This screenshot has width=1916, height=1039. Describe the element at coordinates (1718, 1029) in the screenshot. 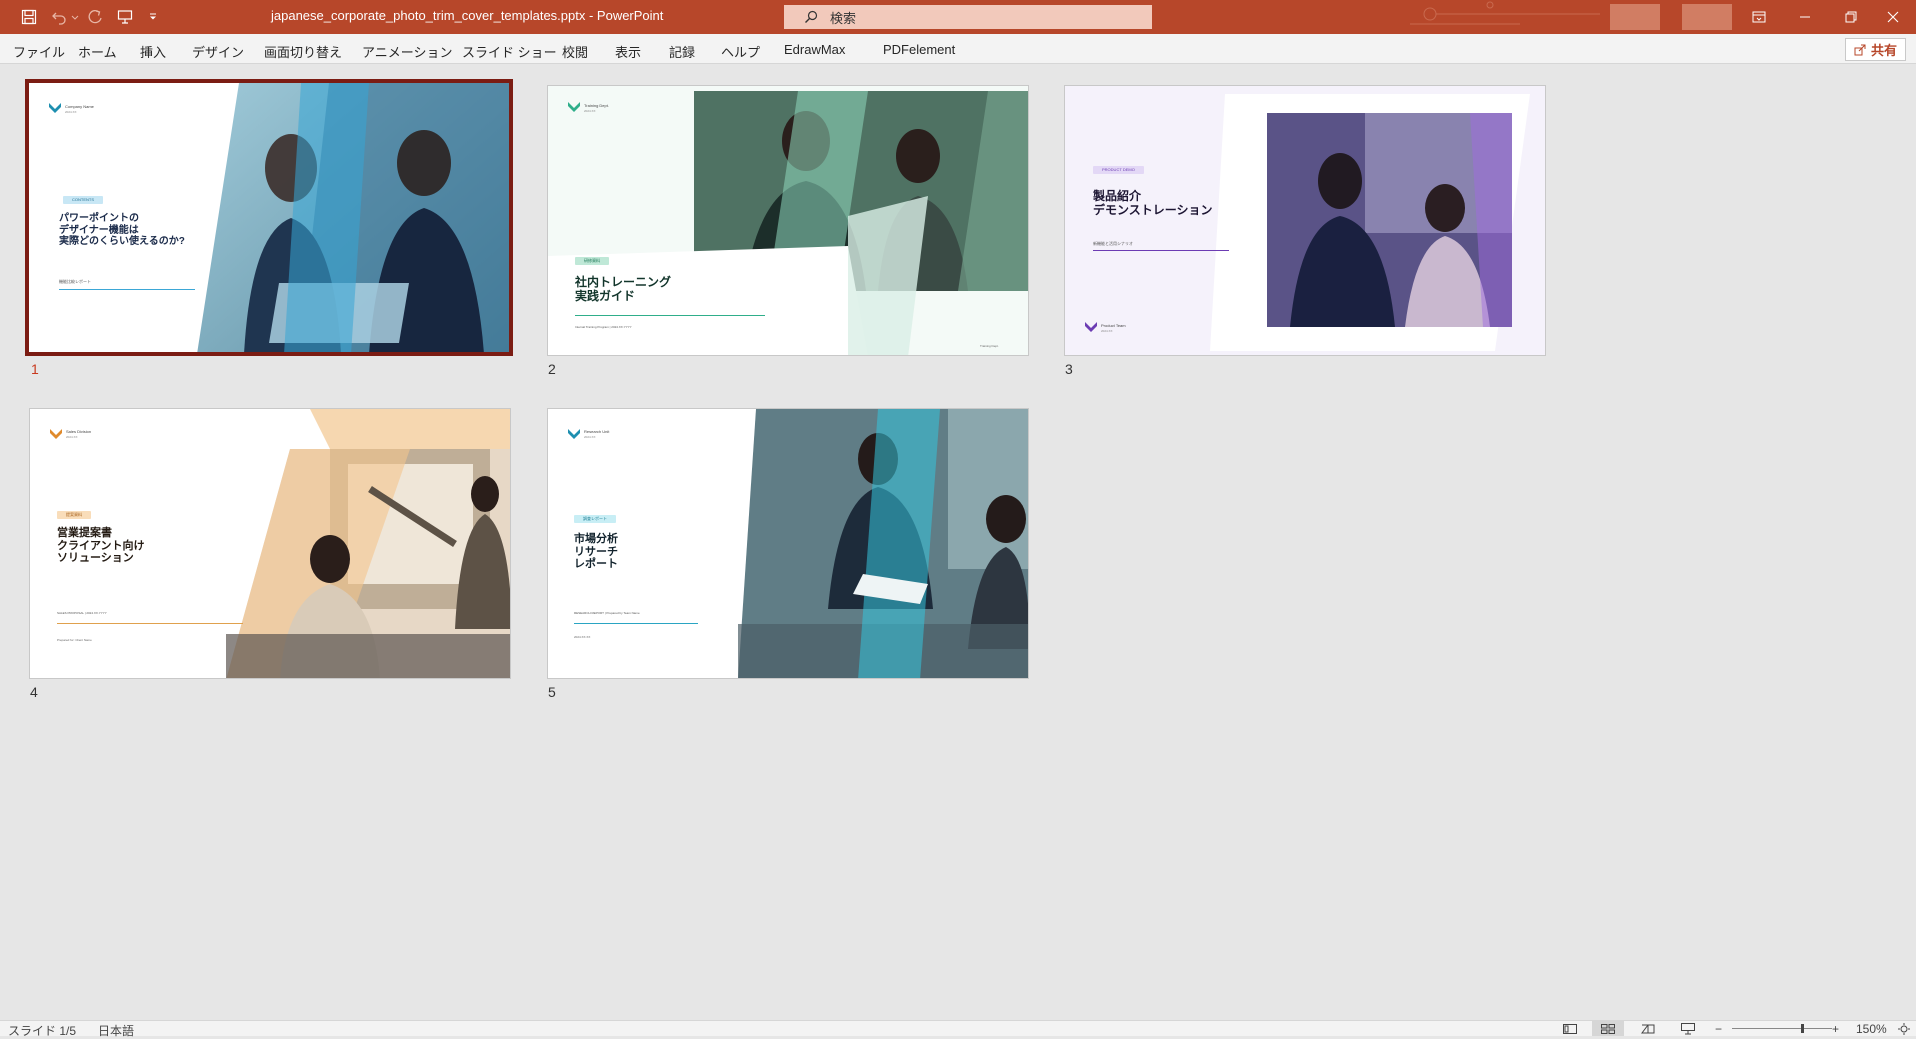

I see `zoom-out-icon: −` at that location.